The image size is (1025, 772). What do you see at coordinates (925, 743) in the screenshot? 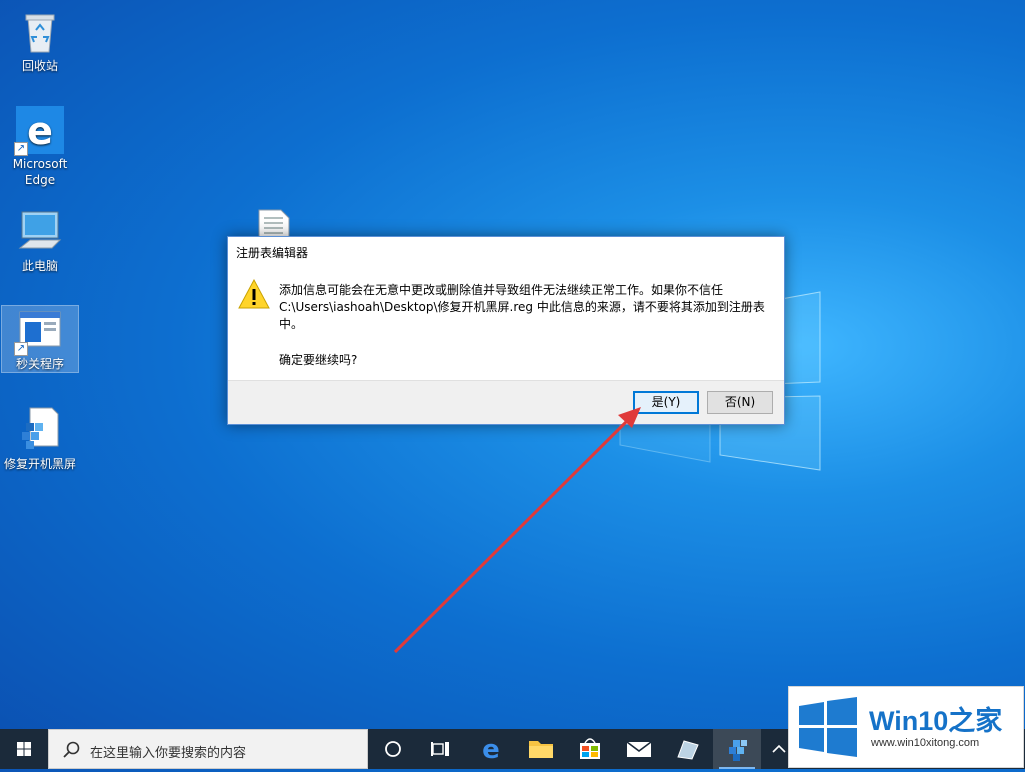
I see `watermark-url: www.win10xitong.com` at bounding box center [925, 743].